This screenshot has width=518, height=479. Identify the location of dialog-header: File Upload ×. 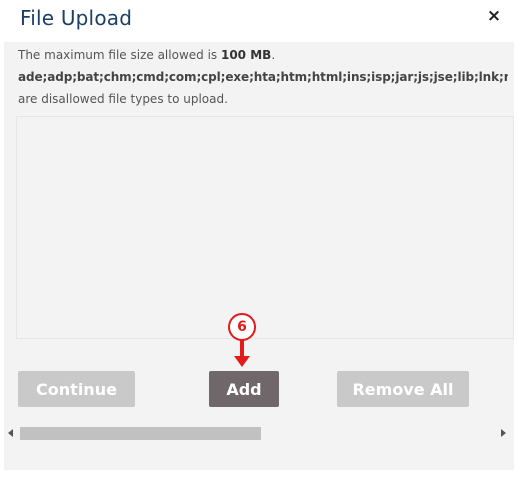
(259, 20).